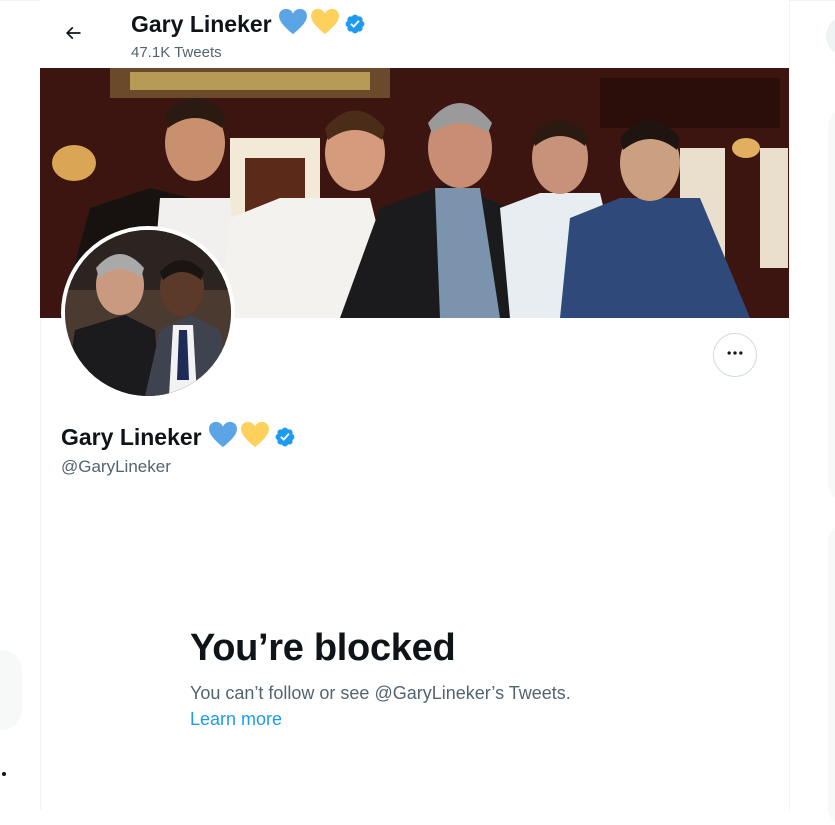 This screenshot has width=835, height=825. What do you see at coordinates (176, 52) in the screenshot?
I see `tweet-count: 47.1K Tweets` at bounding box center [176, 52].